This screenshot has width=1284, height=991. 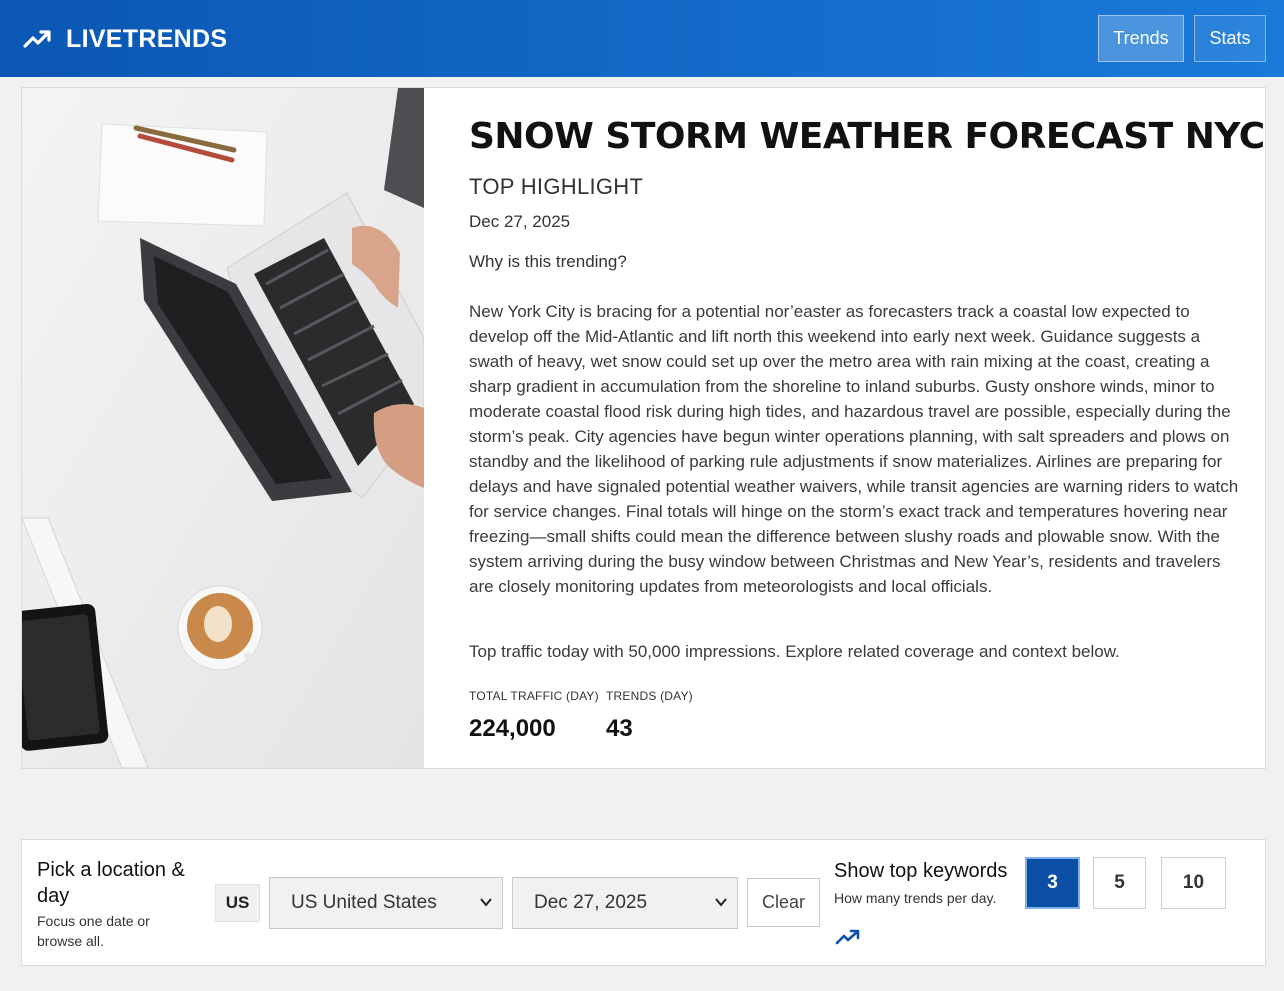 I want to click on date-select: Dec 27, 2025, so click(x=625, y=903).